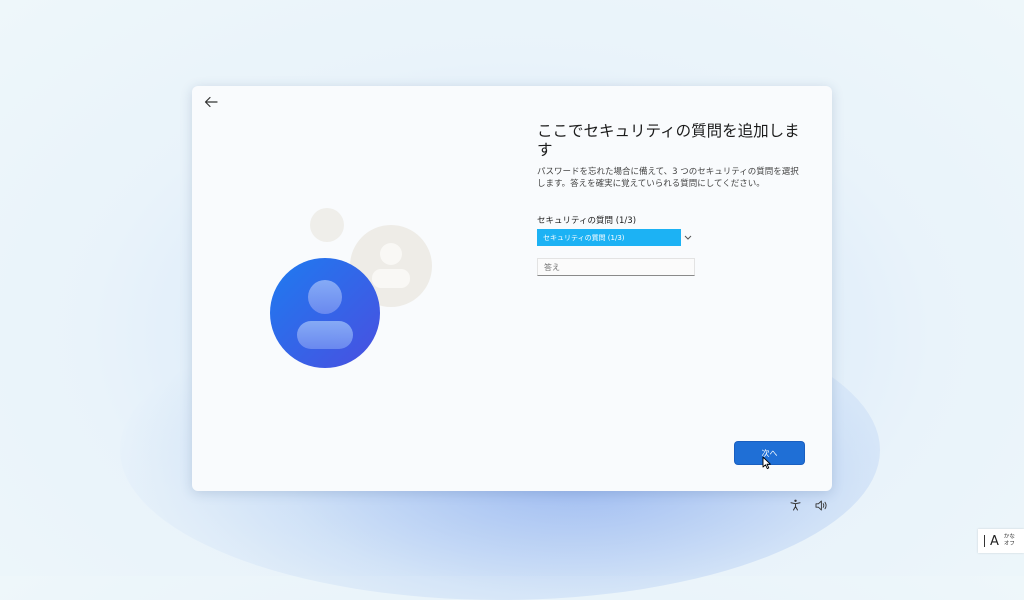  Describe the element at coordinates (984, 541) in the screenshot. I see `ime-separator` at that location.